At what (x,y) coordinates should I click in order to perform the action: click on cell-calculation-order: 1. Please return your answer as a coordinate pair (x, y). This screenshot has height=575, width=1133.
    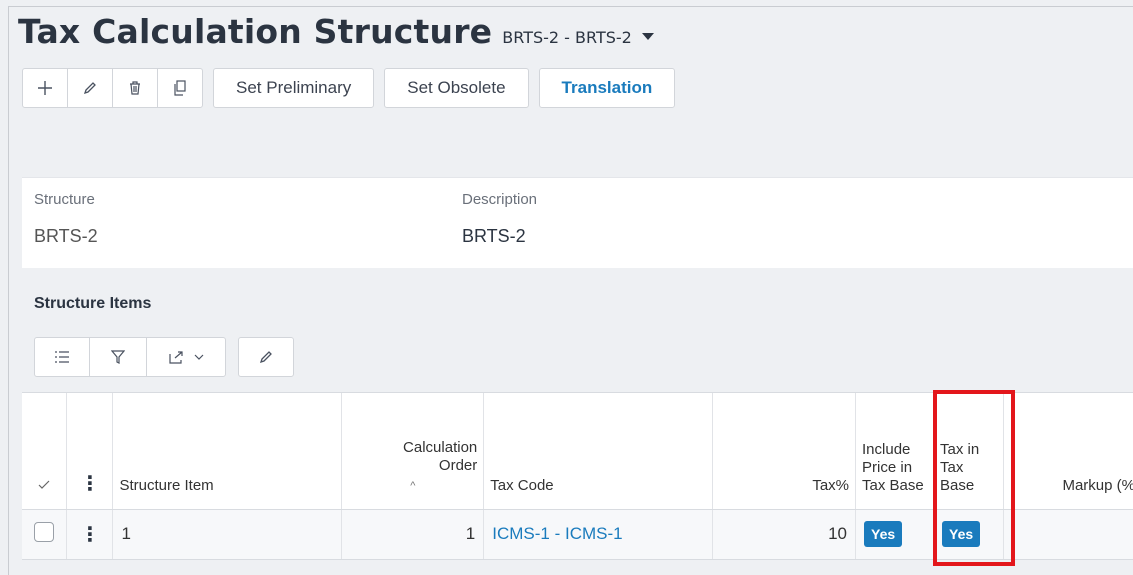
    Looking at the image, I should click on (413, 534).